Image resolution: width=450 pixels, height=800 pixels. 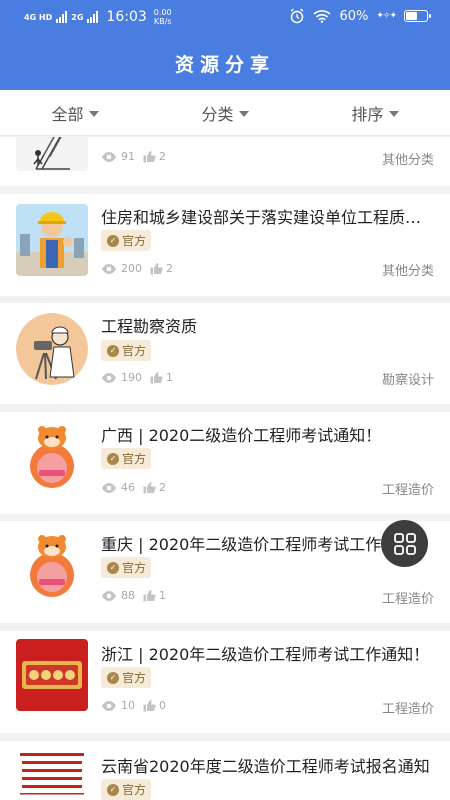 I want to click on grid-icon, so click(x=404, y=543).